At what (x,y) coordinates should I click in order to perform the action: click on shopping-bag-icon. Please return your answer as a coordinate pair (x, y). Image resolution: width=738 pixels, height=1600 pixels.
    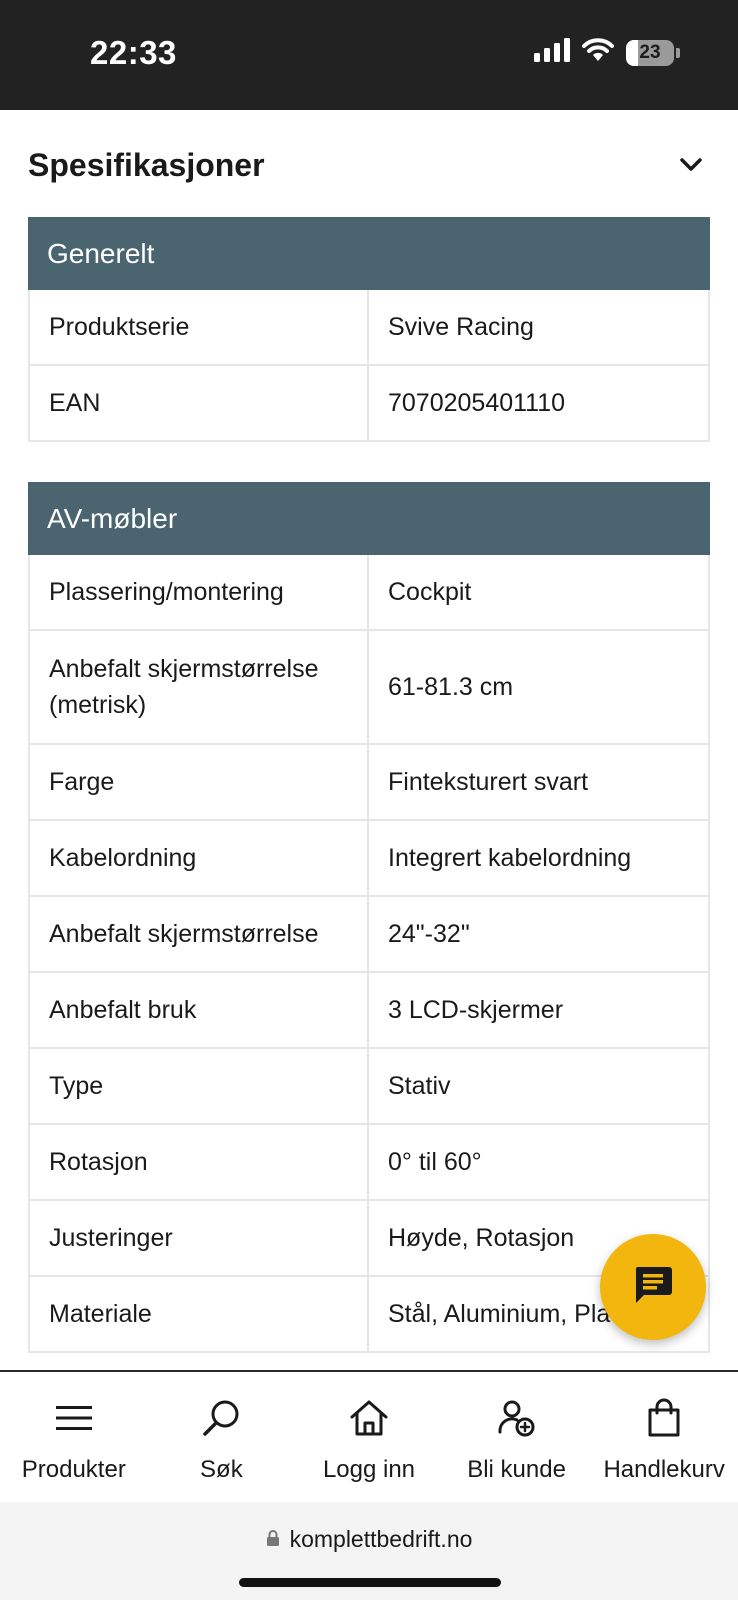
    Looking at the image, I should click on (664, 1418).